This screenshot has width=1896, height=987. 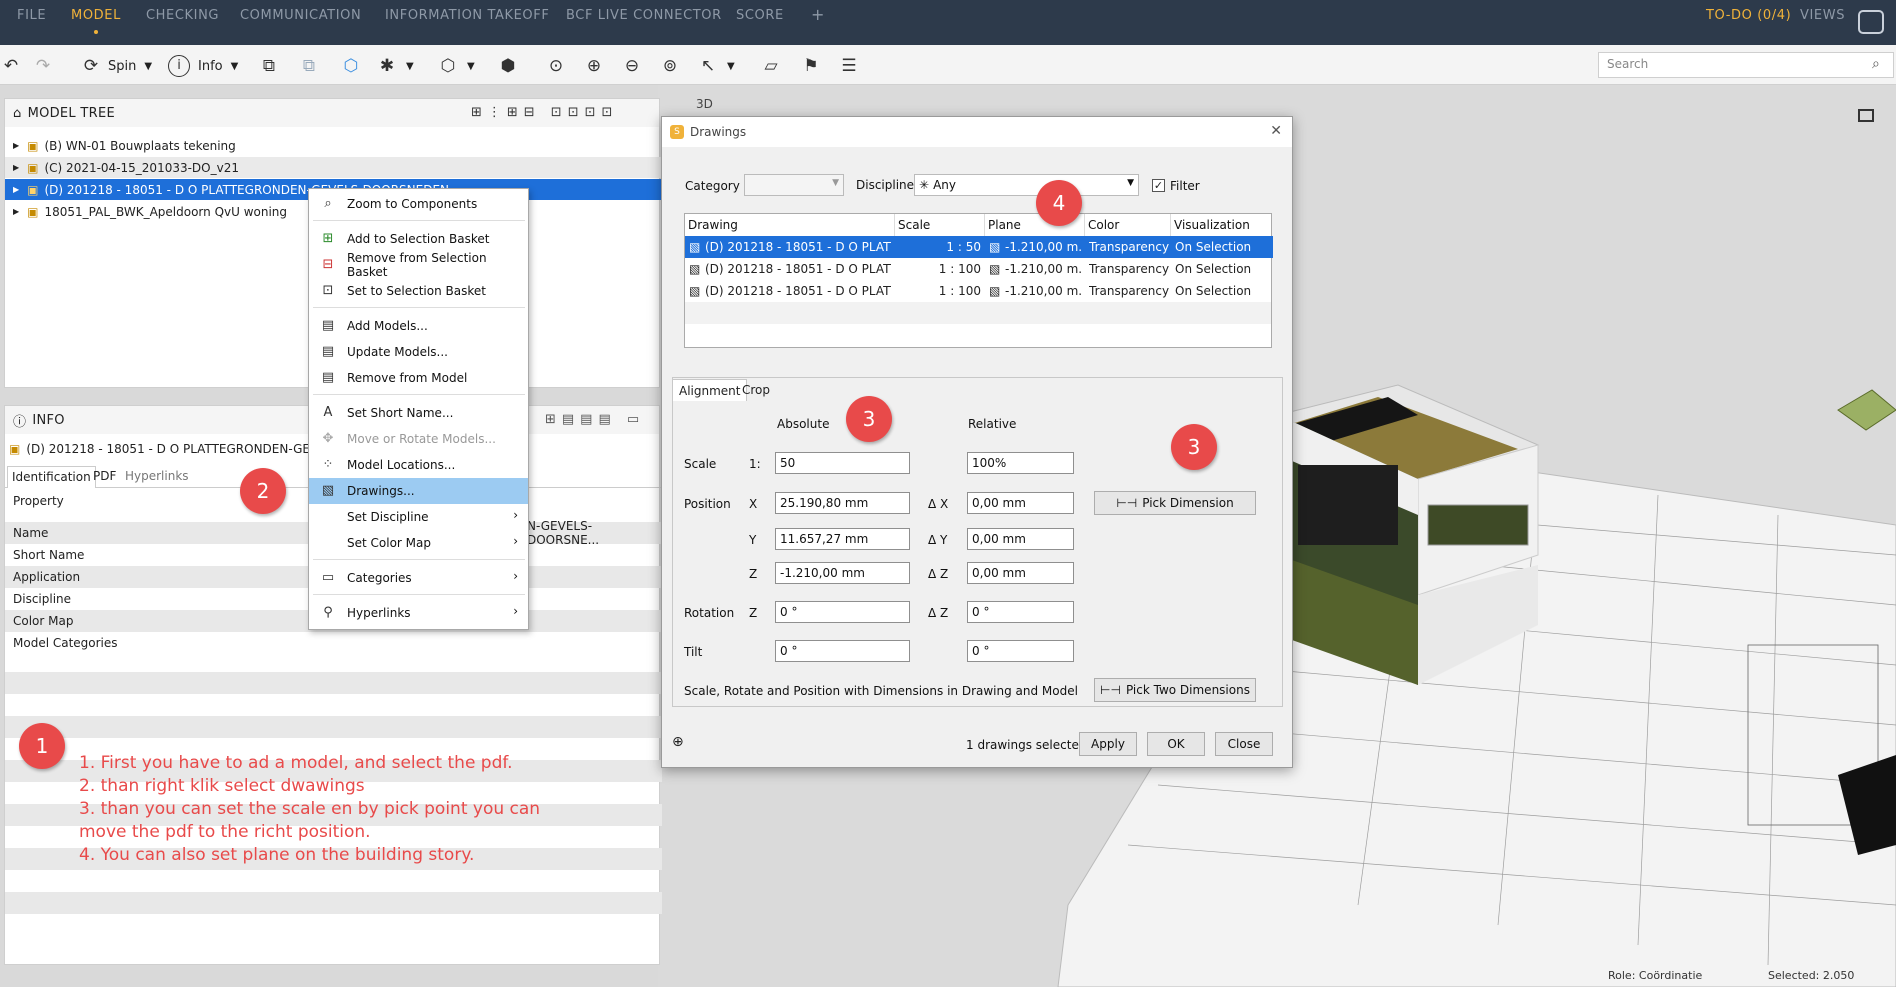 I want to click on step-marker-3-pick: 3, so click(x=1194, y=447).